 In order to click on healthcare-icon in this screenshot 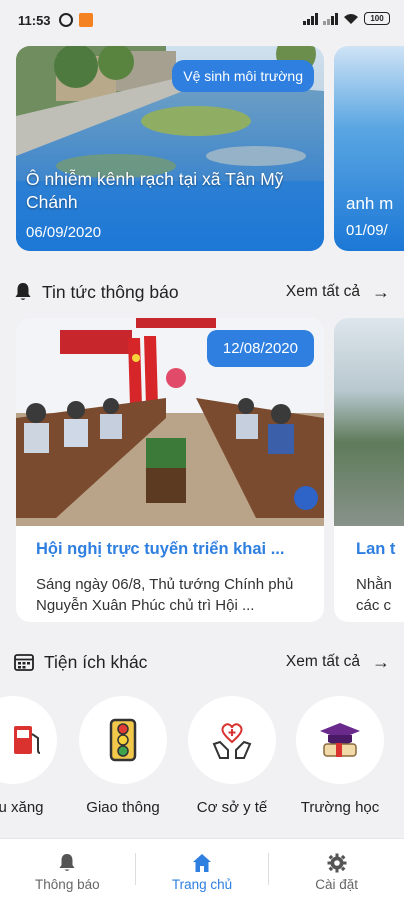, I will do `click(232, 741)`.